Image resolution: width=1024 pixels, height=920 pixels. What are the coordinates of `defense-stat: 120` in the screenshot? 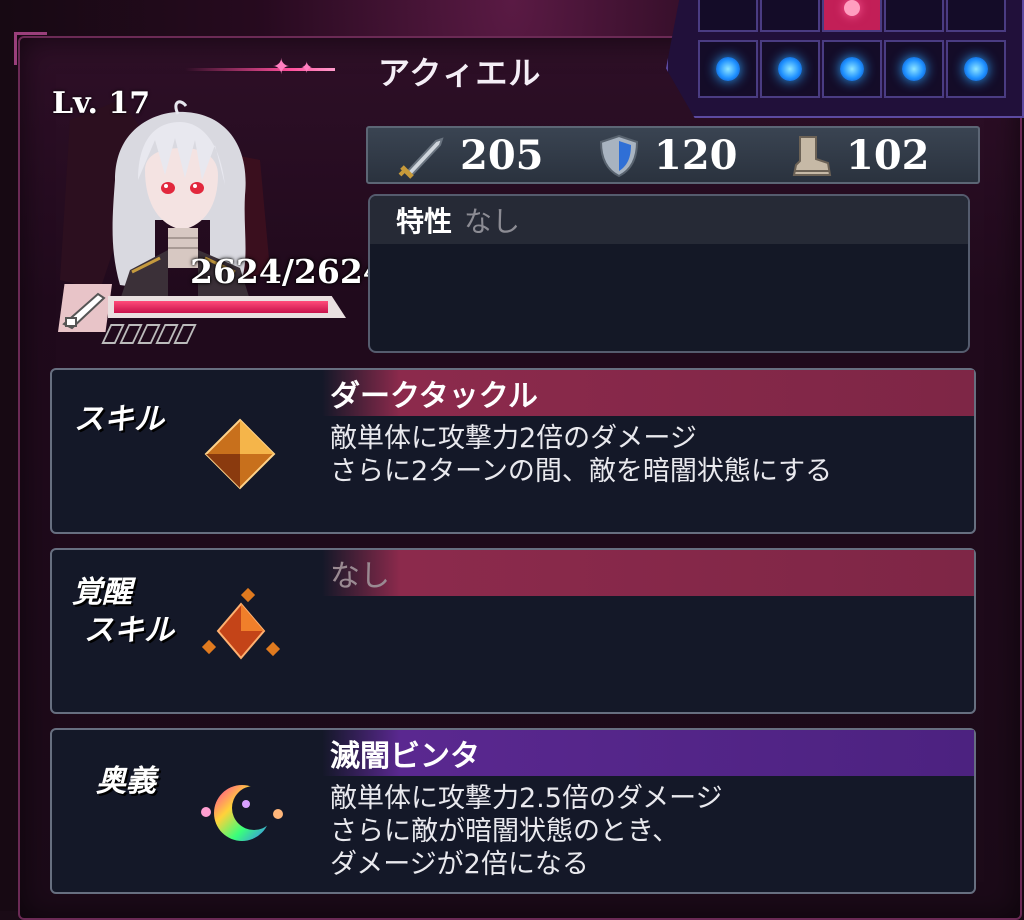 It's located at (667, 155).